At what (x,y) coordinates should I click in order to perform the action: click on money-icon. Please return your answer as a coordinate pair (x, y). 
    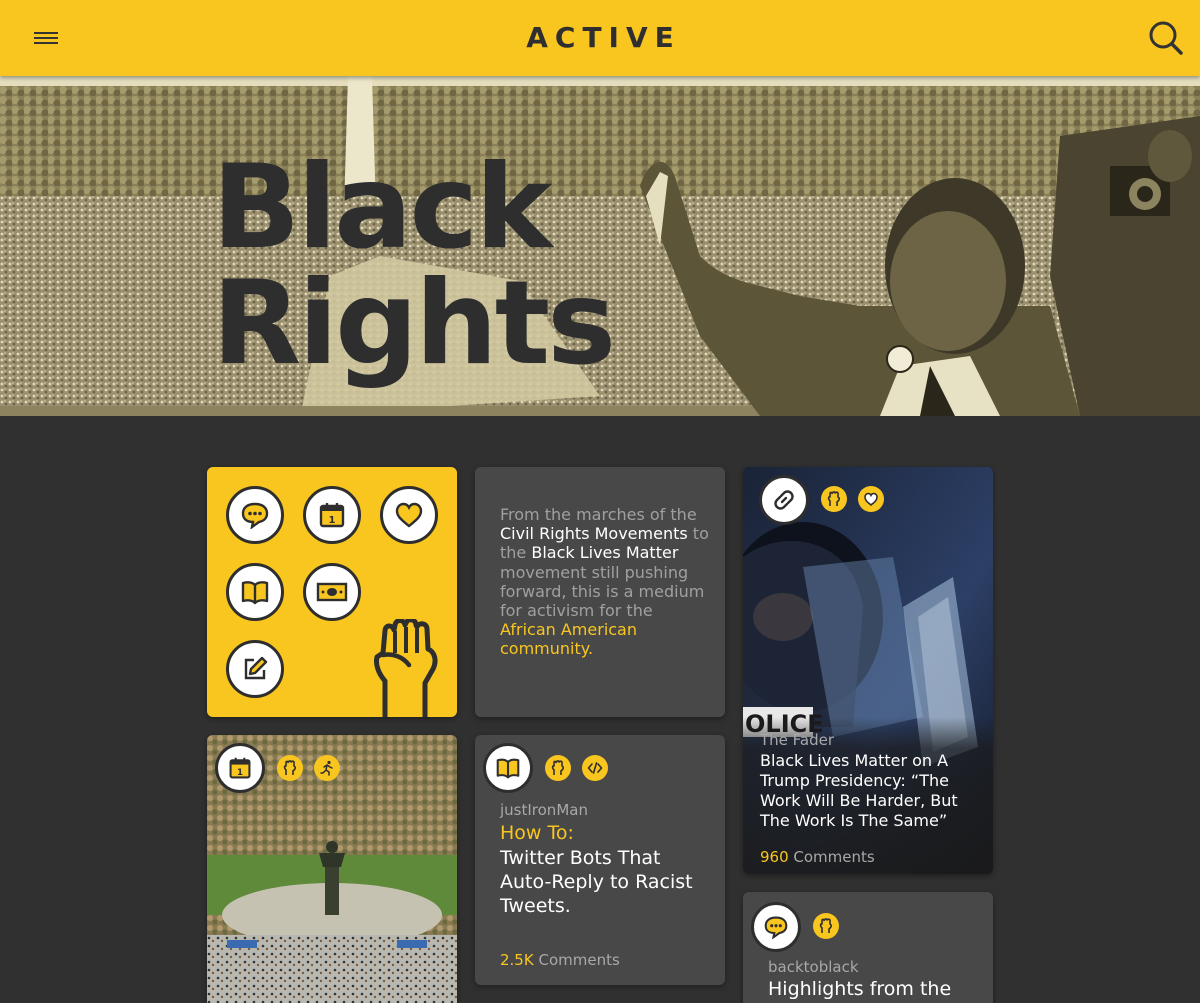
    Looking at the image, I should click on (332, 592).